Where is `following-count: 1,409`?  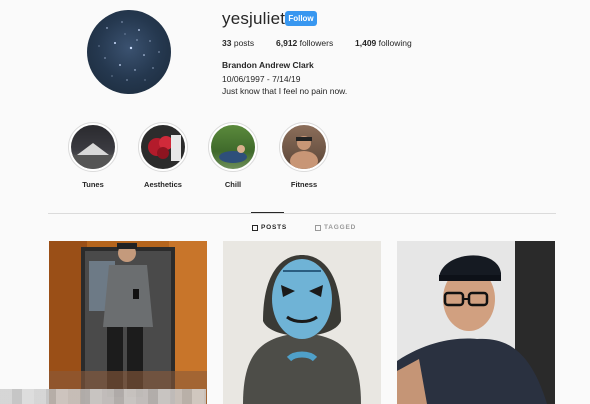
following-count: 1,409 is located at coordinates (366, 43).